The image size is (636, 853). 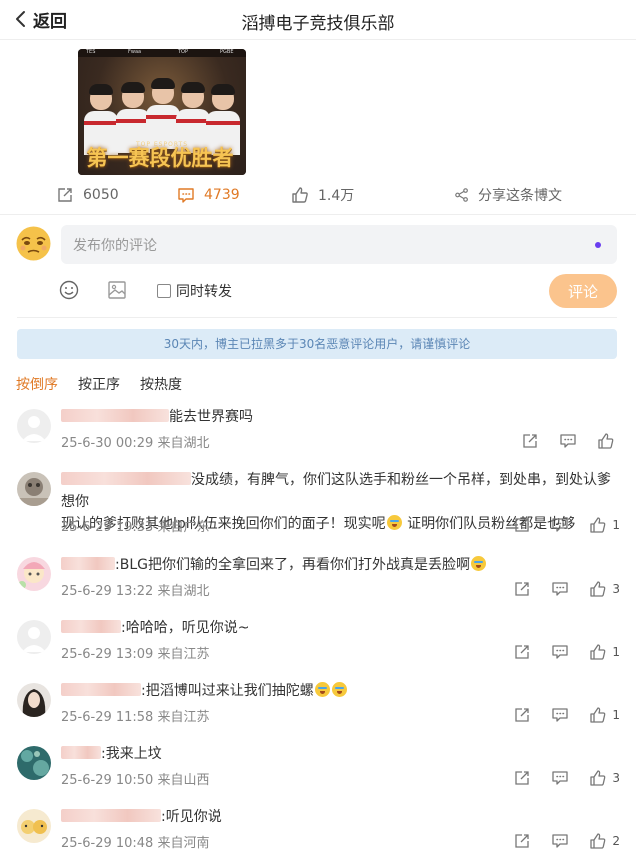 What do you see at coordinates (211, 417) in the screenshot?
I see `comment-body: 能去世界赛吗` at bounding box center [211, 417].